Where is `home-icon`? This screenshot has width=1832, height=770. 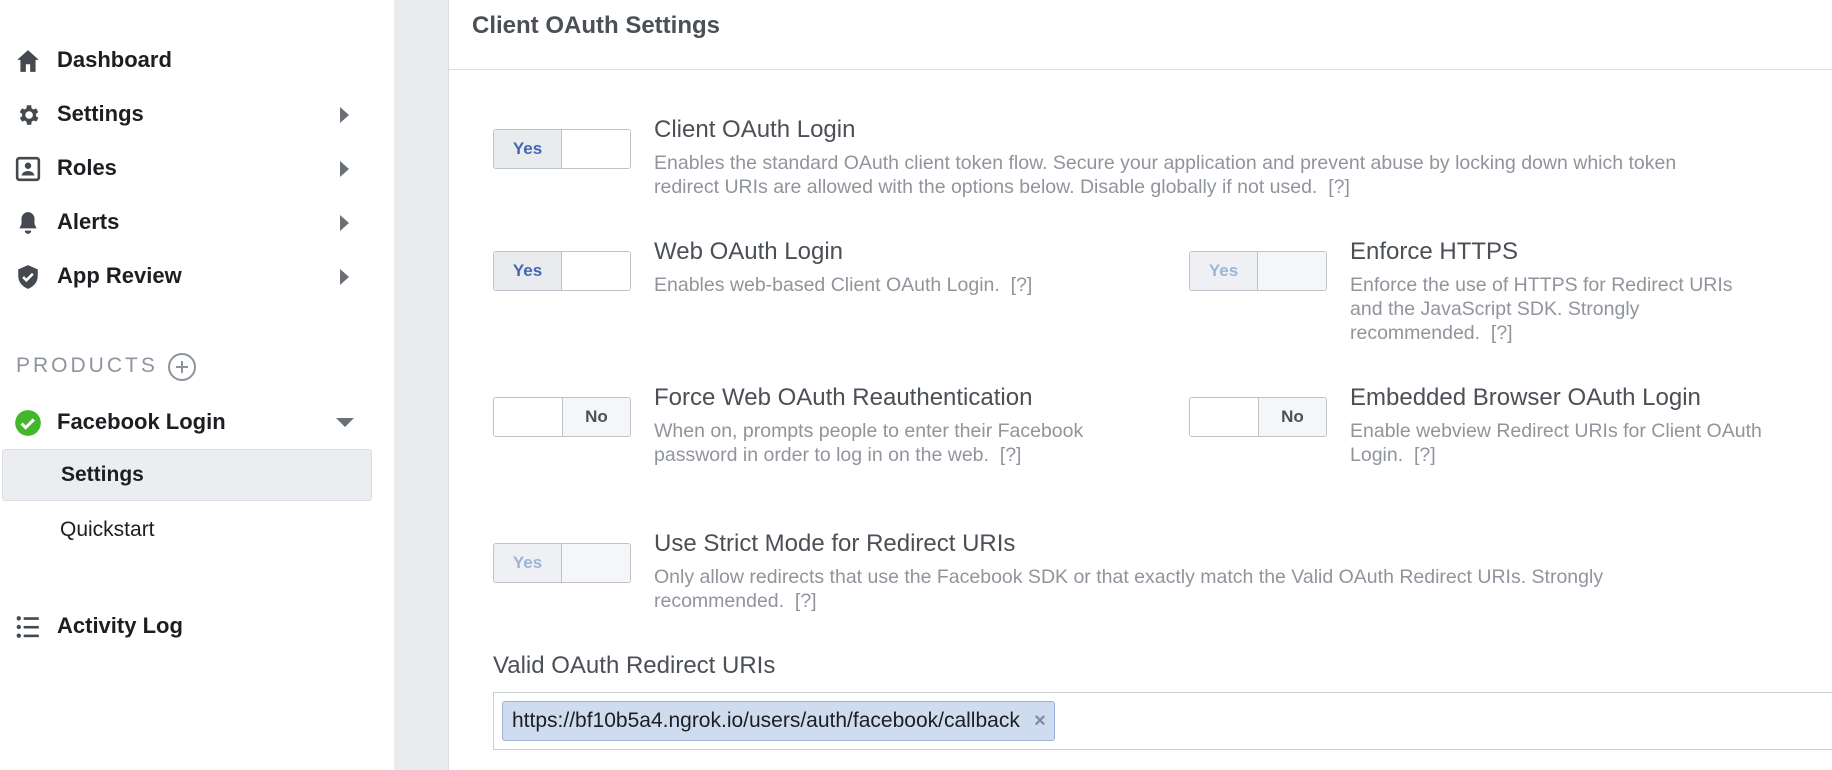 home-icon is located at coordinates (28, 61).